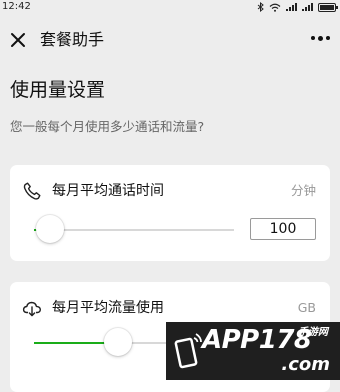  I want to click on watermark: APP178 手游网 .com, so click(253, 351).